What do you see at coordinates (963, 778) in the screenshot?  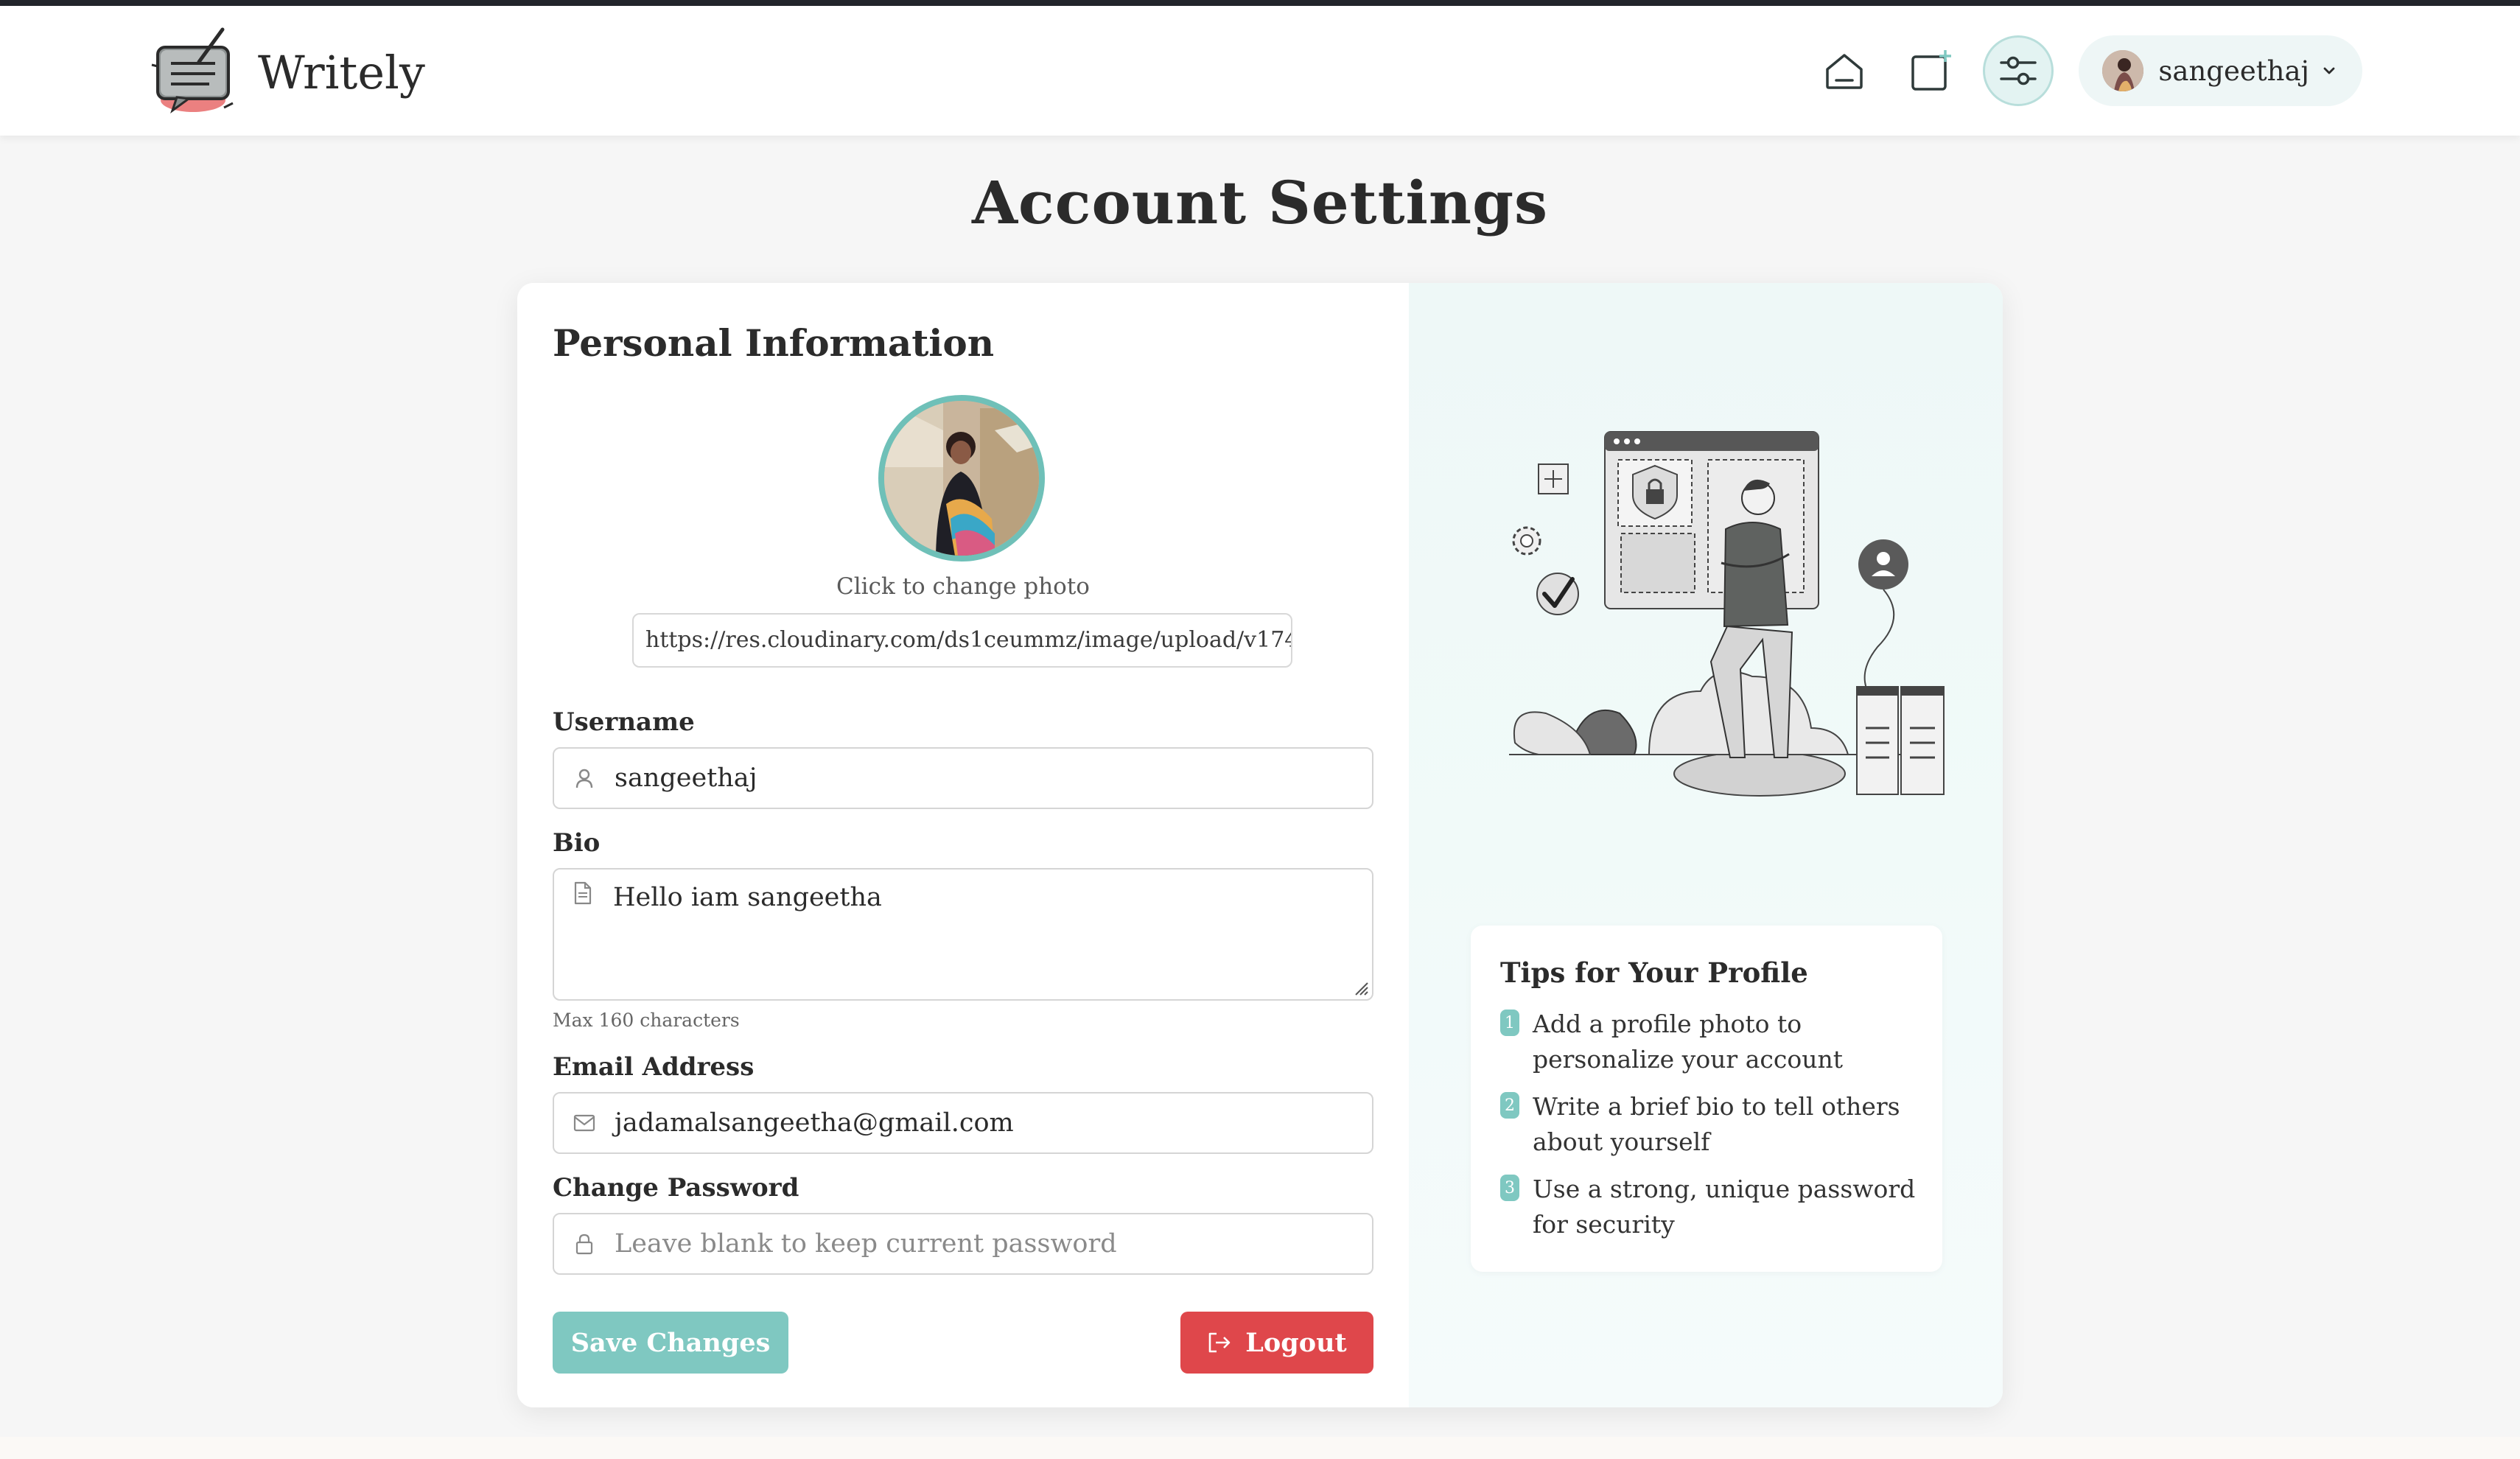 I see `username-input: sangeethaj` at bounding box center [963, 778].